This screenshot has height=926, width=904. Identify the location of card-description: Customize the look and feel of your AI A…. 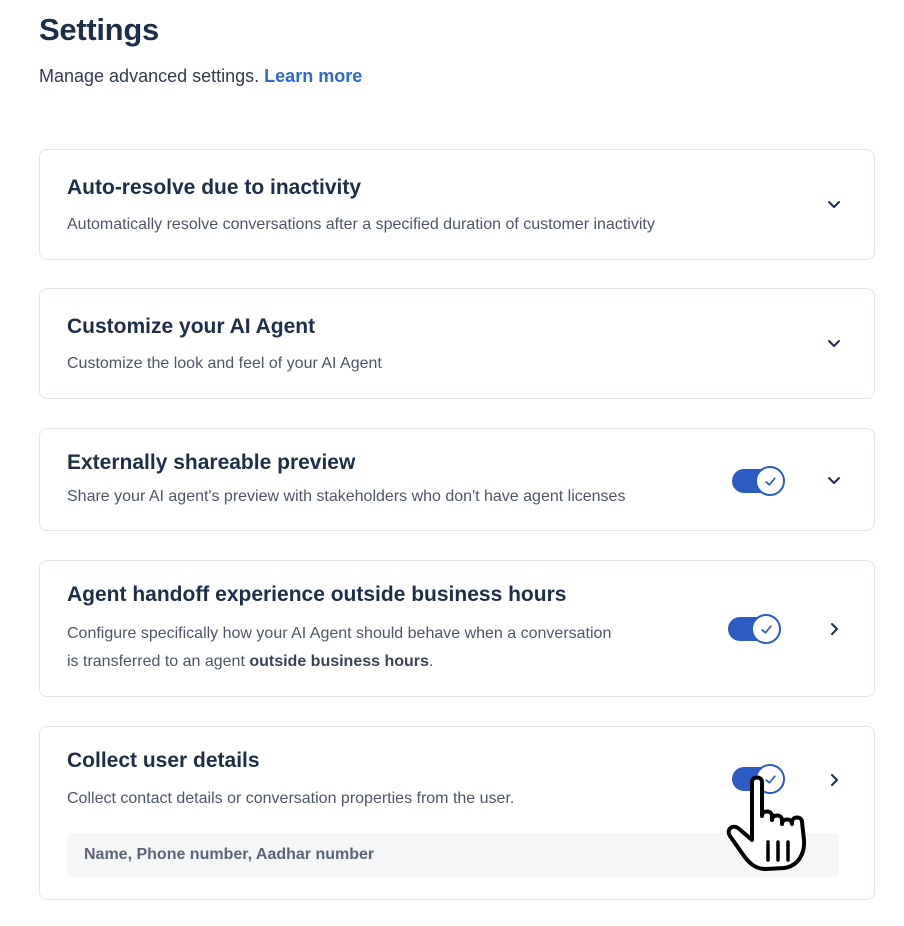
(224, 363).